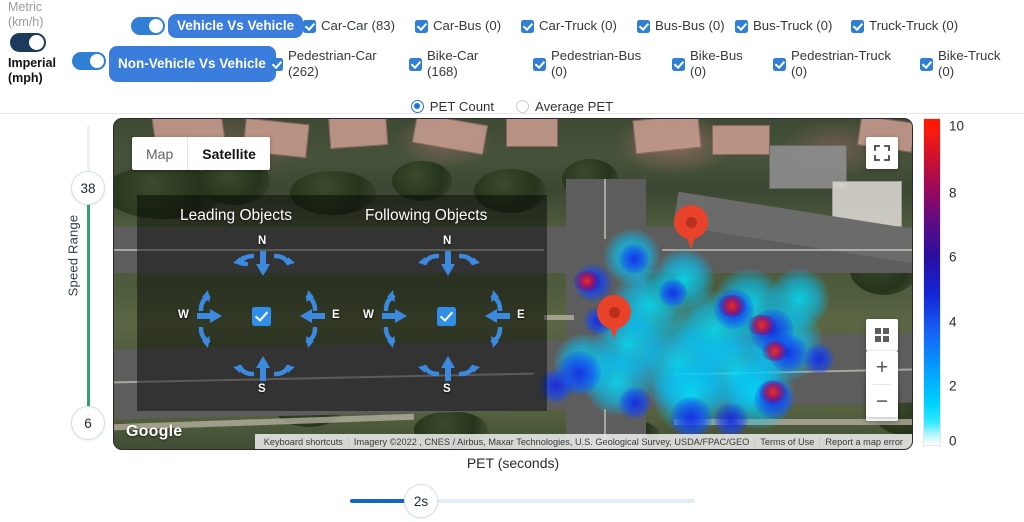  I want to click on terms-of-use-link: Terms of Use, so click(786, 441).